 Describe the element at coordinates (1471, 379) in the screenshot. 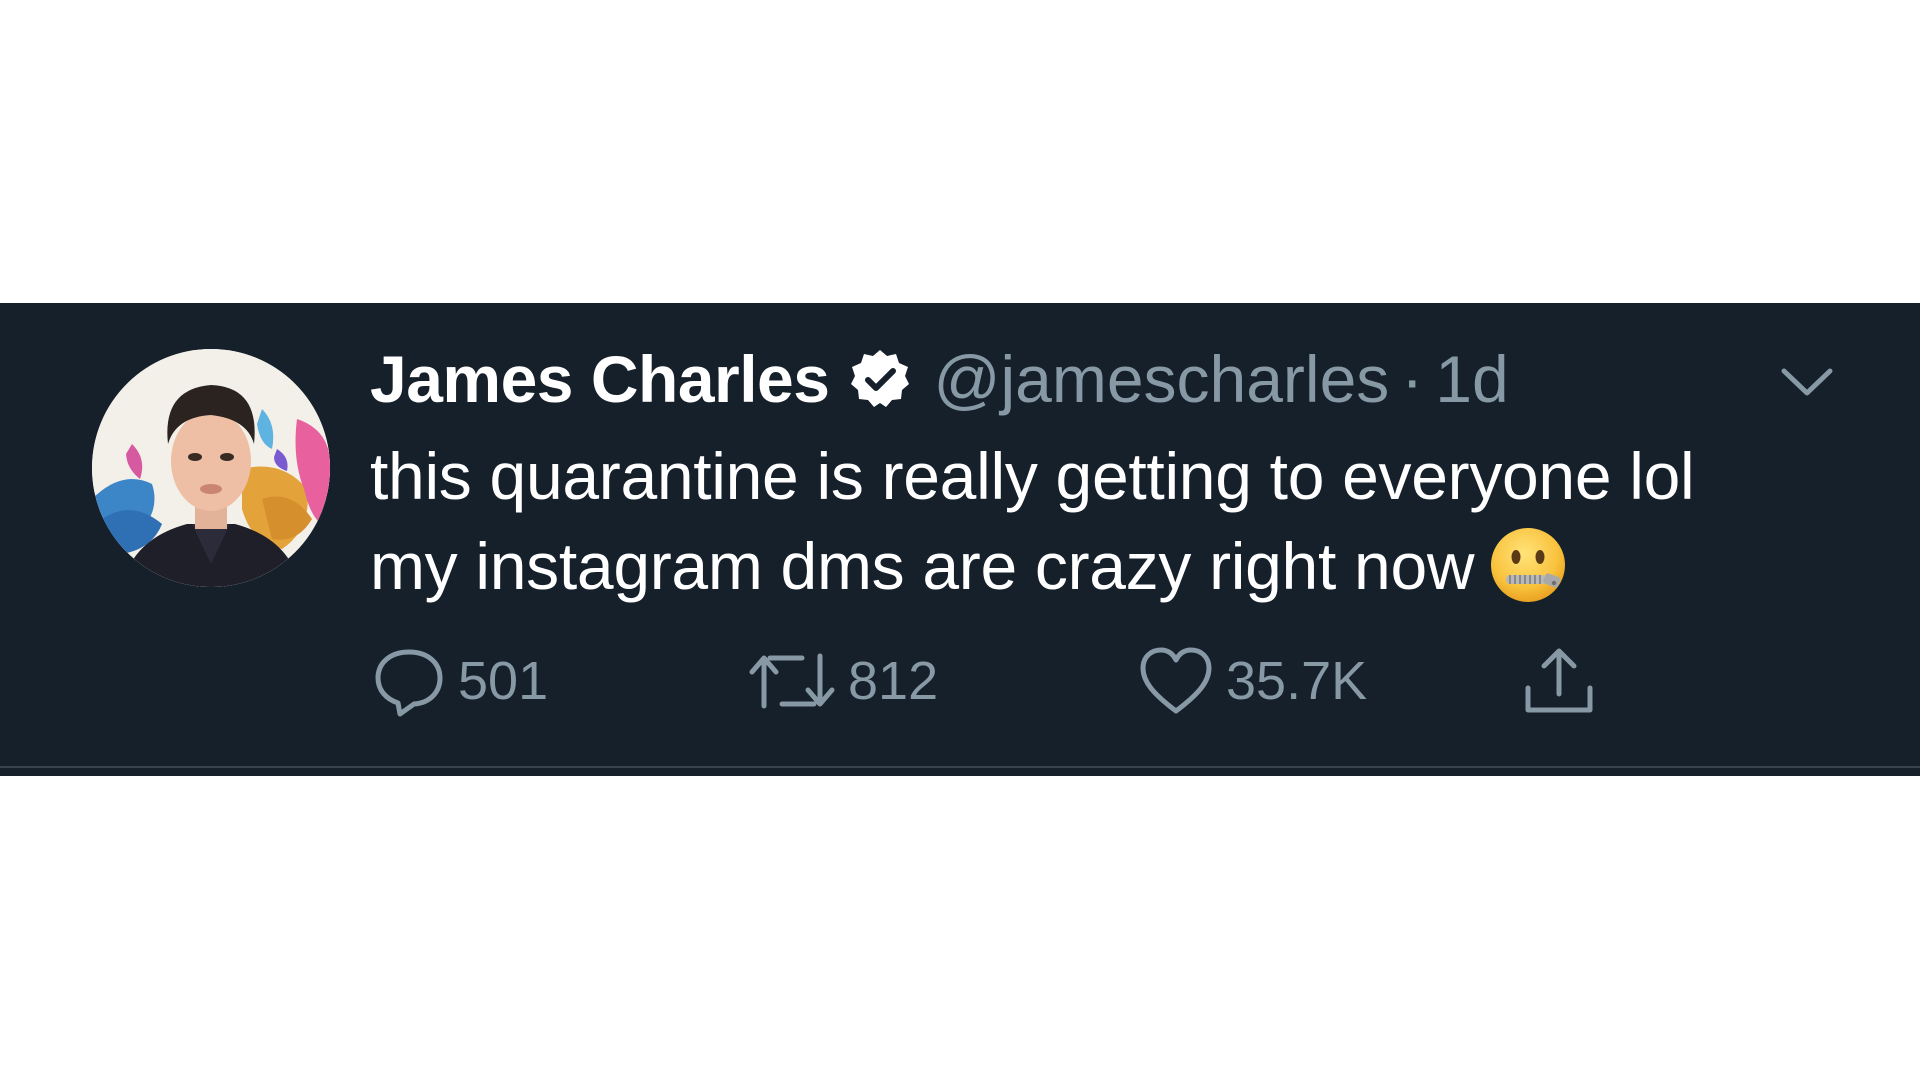

I see `timestamp: 1d` at that location.